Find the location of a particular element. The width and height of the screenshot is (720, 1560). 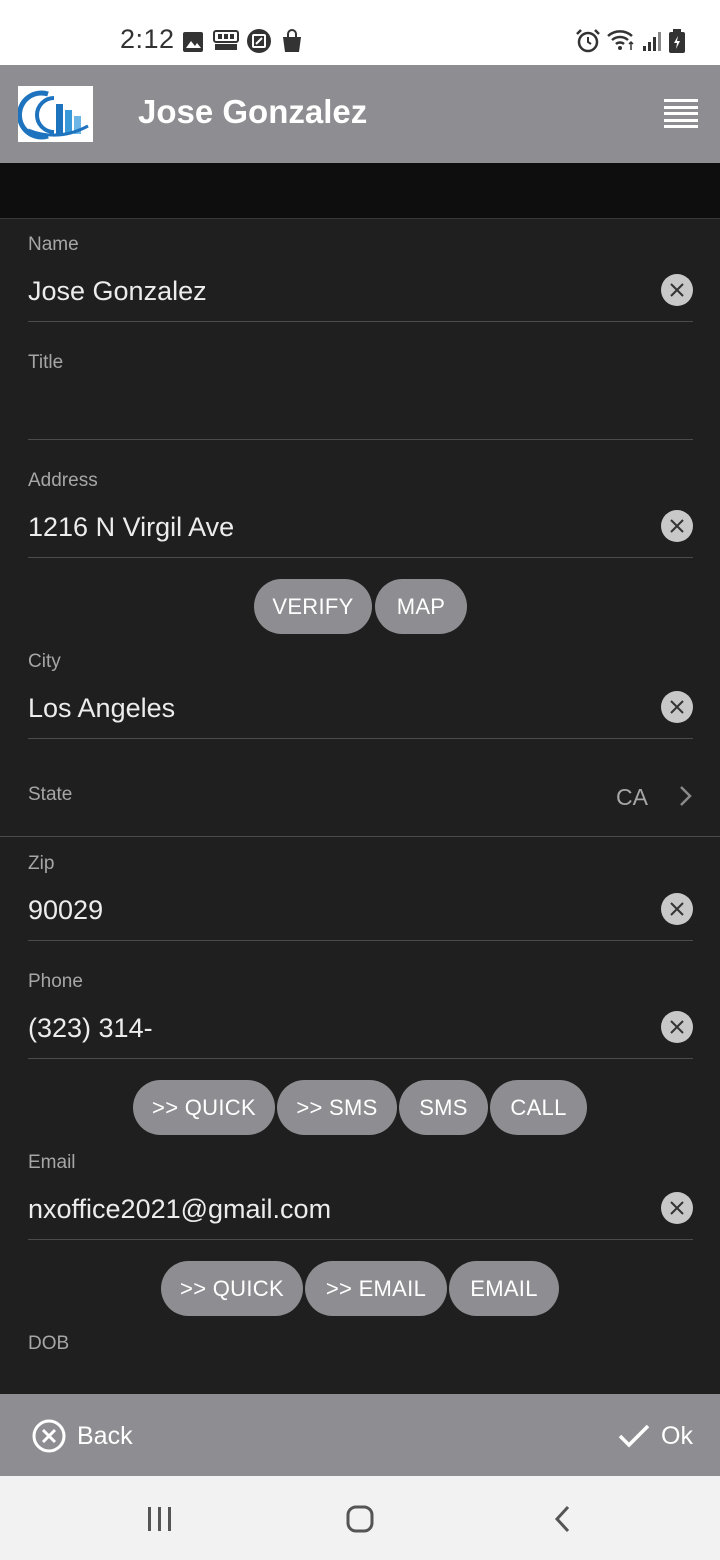

status-time: 2:12 is located at coordinates (147, 39).